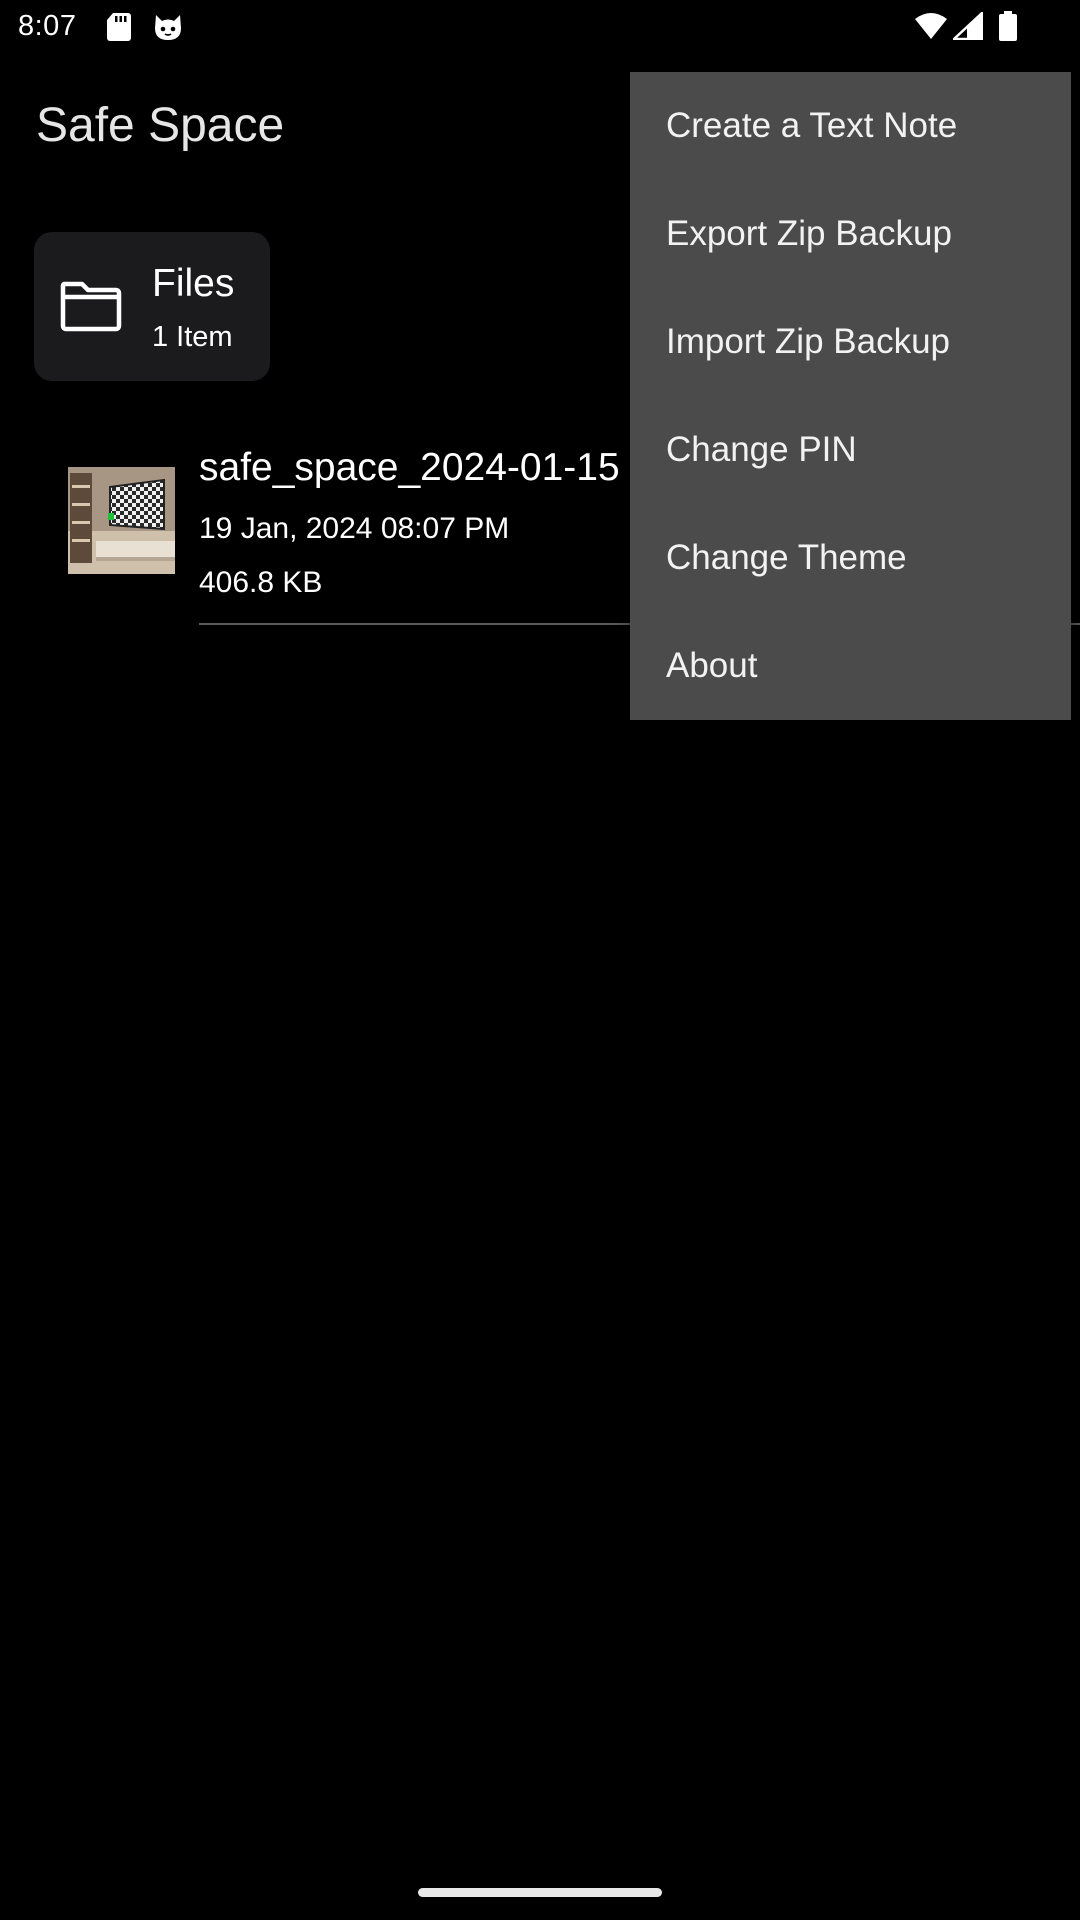 The width and height of the screenshot is (1080, 1920). What do you see at coordinates (91, 308) in the screenshot?
I see `folder-icon` at bounding box center [91, 308].